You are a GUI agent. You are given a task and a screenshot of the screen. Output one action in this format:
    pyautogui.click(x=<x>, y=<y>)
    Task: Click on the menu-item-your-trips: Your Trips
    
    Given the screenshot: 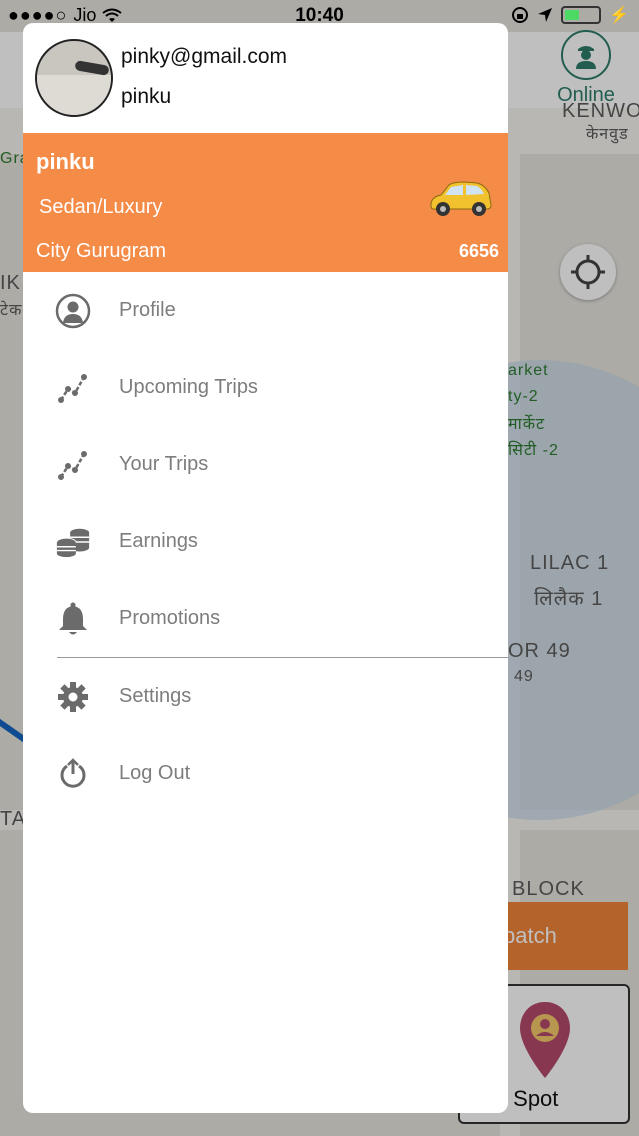 What is the action you would take?
    pyautogui.click(x=265, y=464)
    